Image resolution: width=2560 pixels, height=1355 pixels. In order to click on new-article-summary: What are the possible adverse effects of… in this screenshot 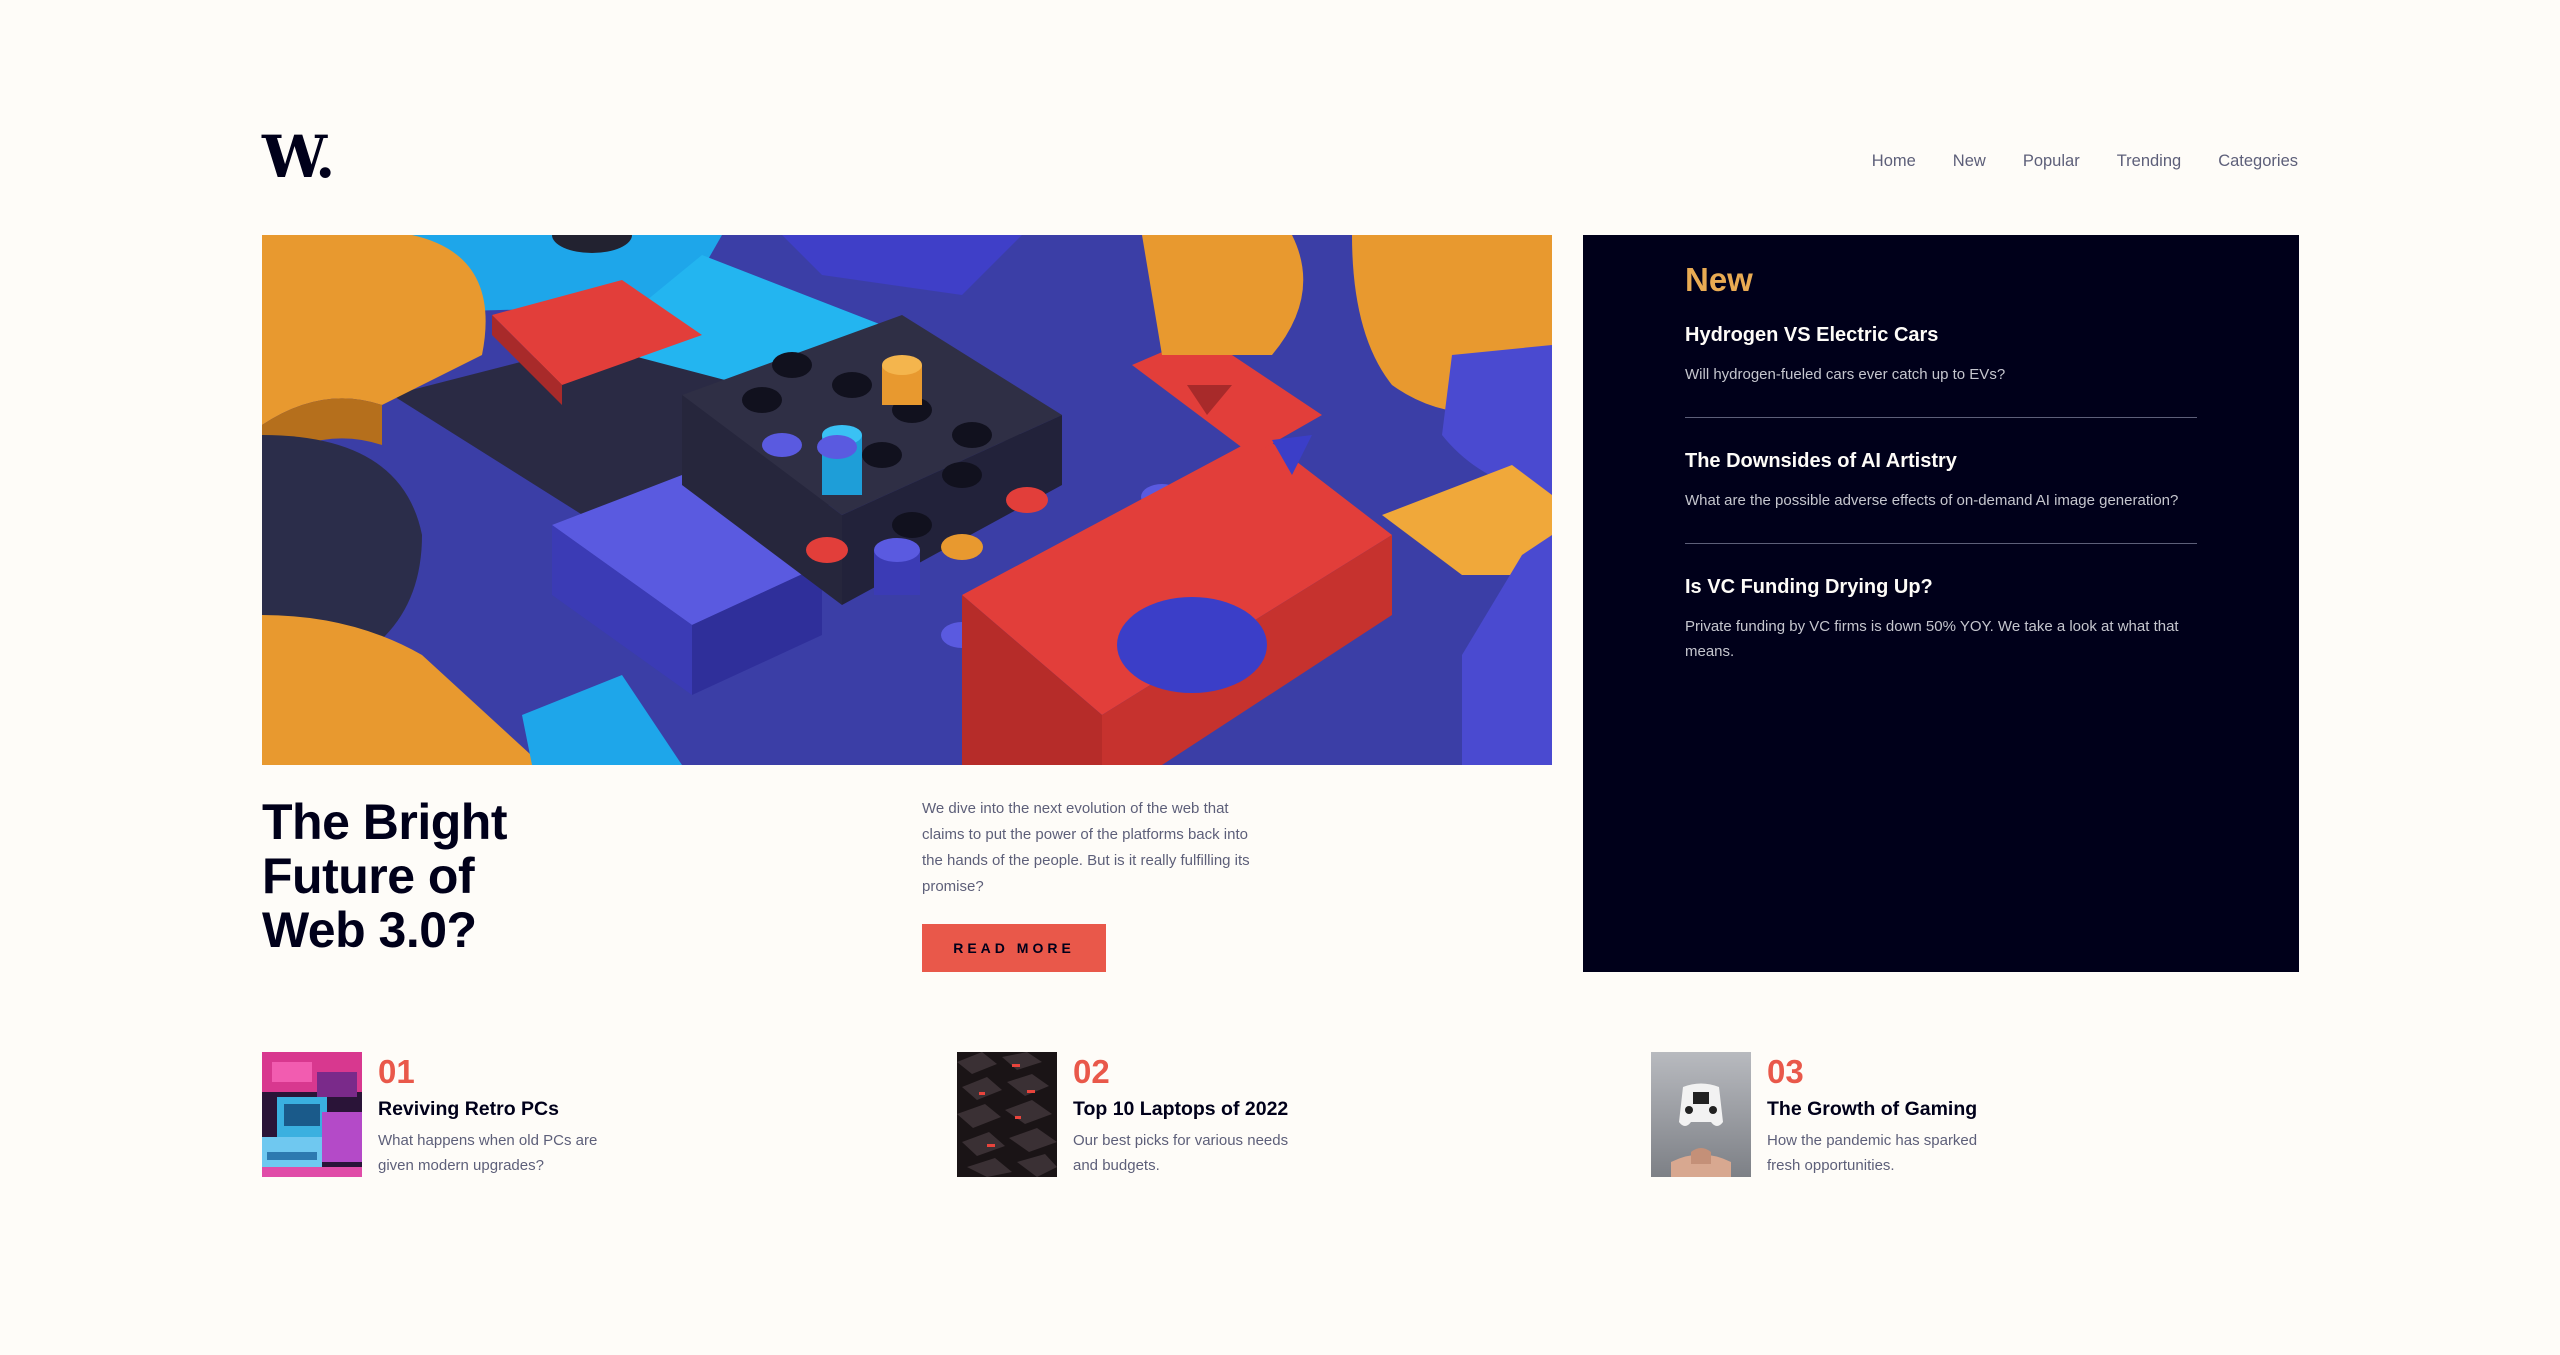, I will do `click(1932, 500)`.